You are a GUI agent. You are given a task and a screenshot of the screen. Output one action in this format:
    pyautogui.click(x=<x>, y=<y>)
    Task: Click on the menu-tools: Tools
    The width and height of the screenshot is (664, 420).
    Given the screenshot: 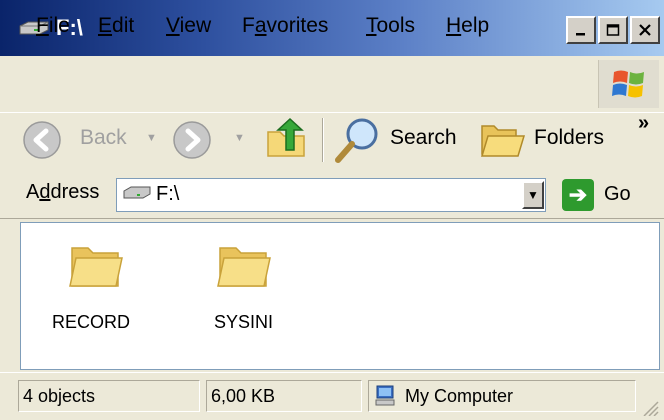 What is the action you would take?
    pyautogui.click(x=390, y=26)
    